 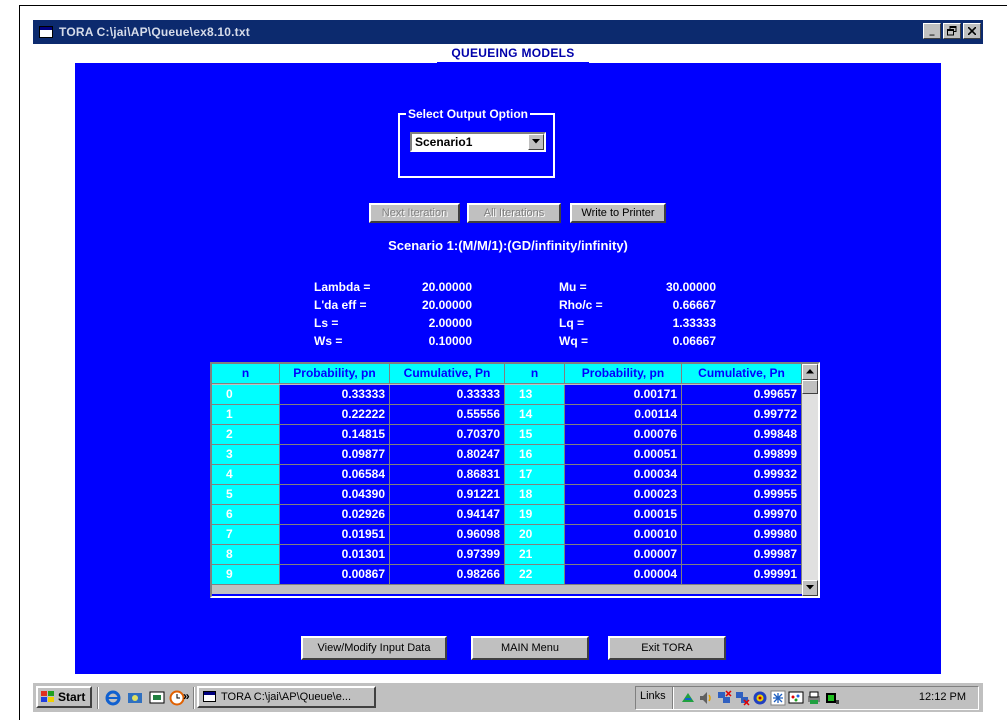 I want to click on chevron-down-icon, so click(x=536, y=141).